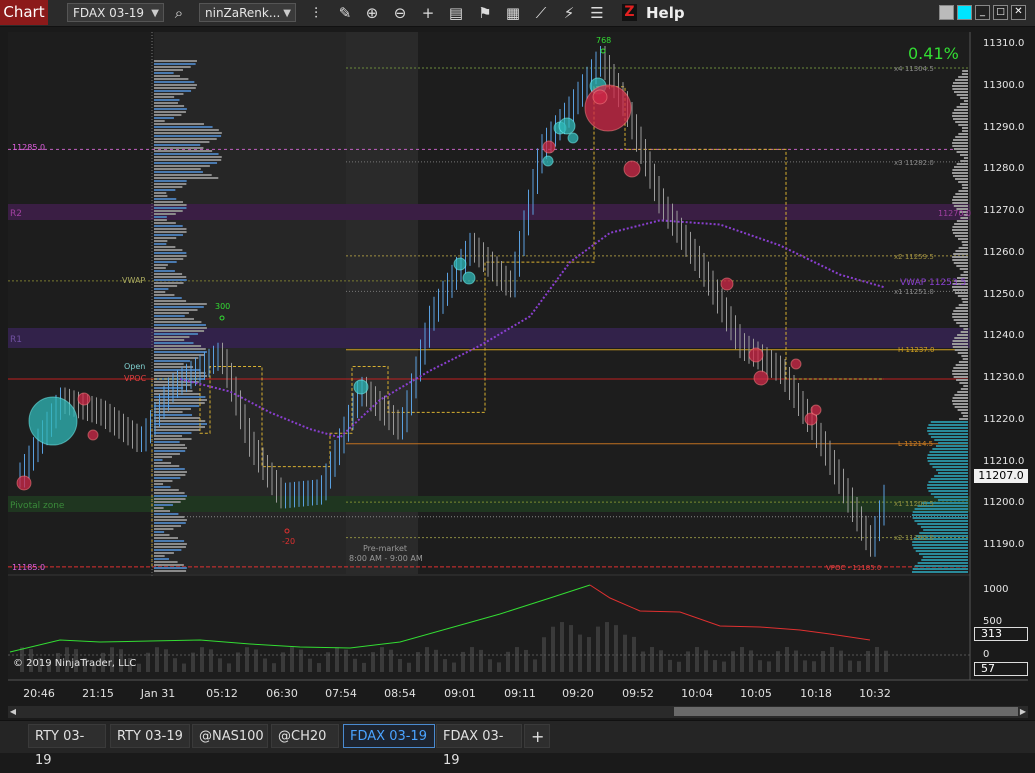 The width and height of the screenshot is (1035, 773). What do you see at coordinates (13, 712) in the screenshot?
I see `scroll-left-icon: ◀` at bounding box center [13, 712].